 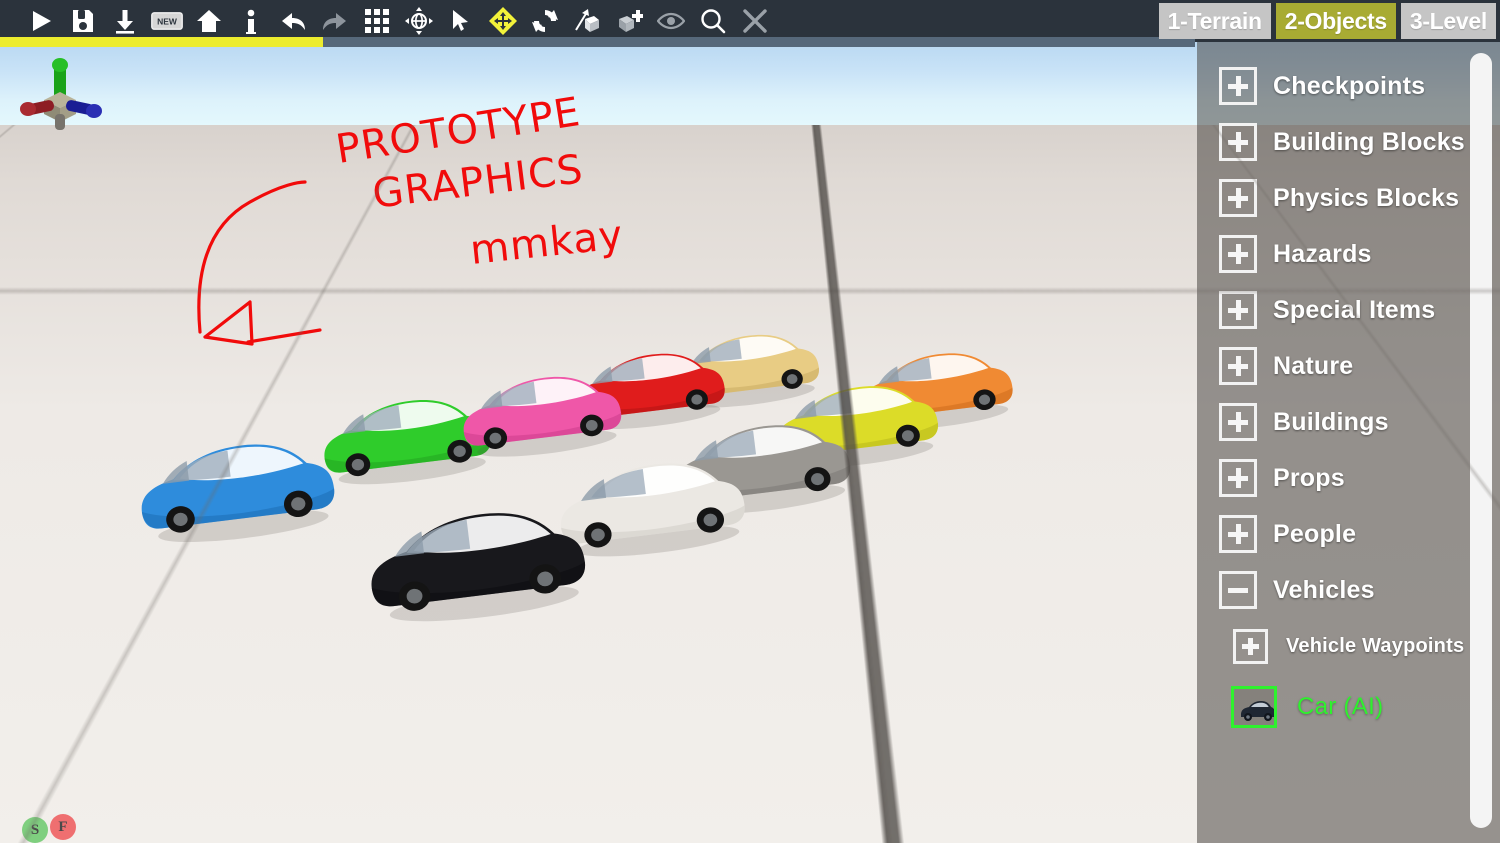 I want to click on sidebar-item-checkpoints: Checkpoints, so click(x=1322, y=86).